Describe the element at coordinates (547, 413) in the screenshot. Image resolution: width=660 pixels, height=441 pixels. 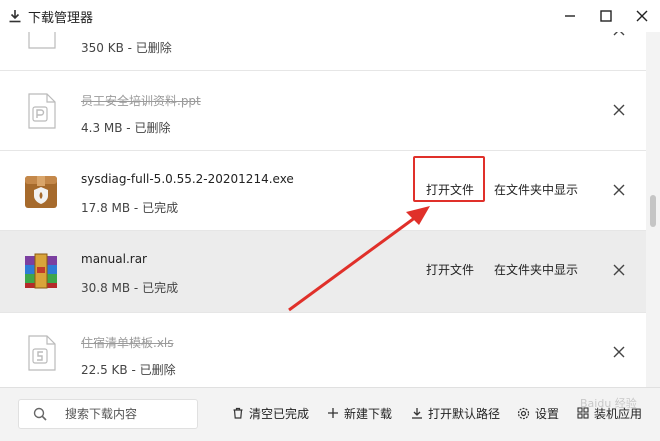
I see `settings-label: 设置` at that location.